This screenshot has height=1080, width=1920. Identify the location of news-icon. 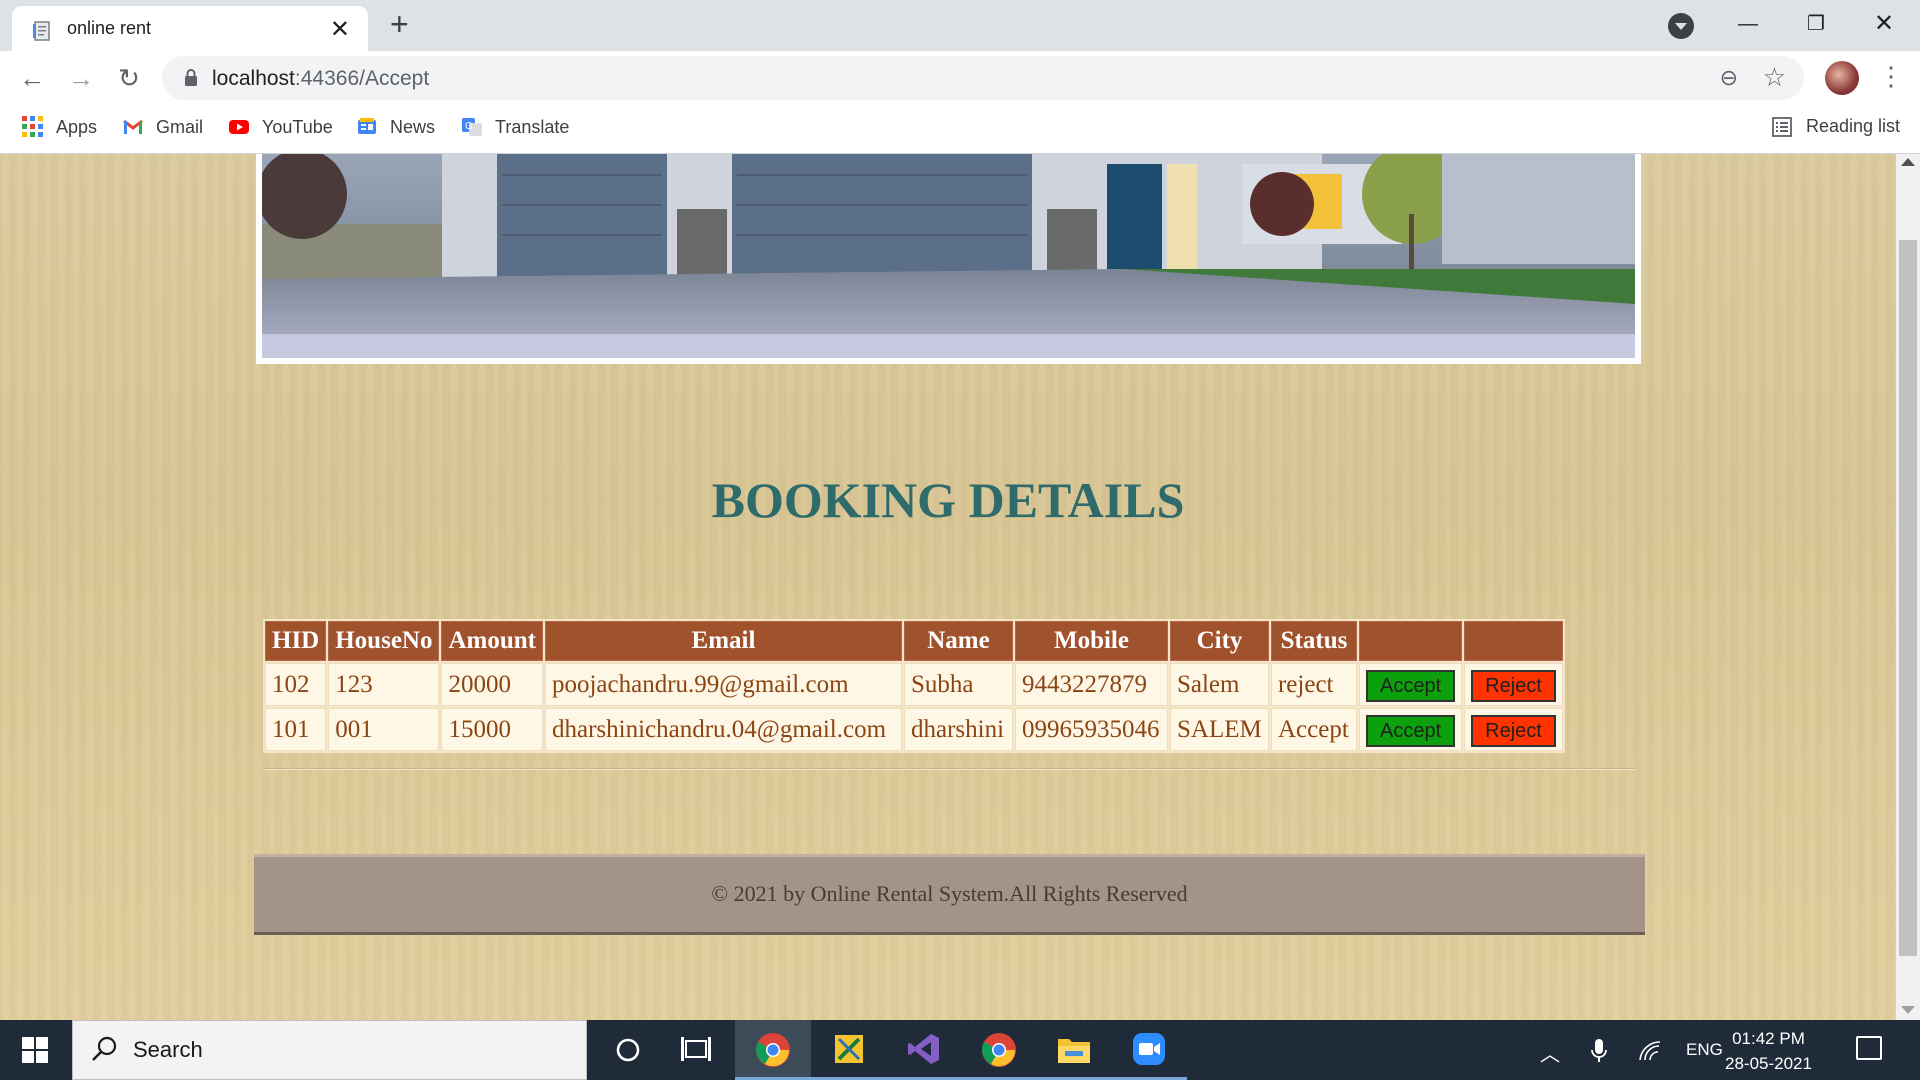
(367, 126).